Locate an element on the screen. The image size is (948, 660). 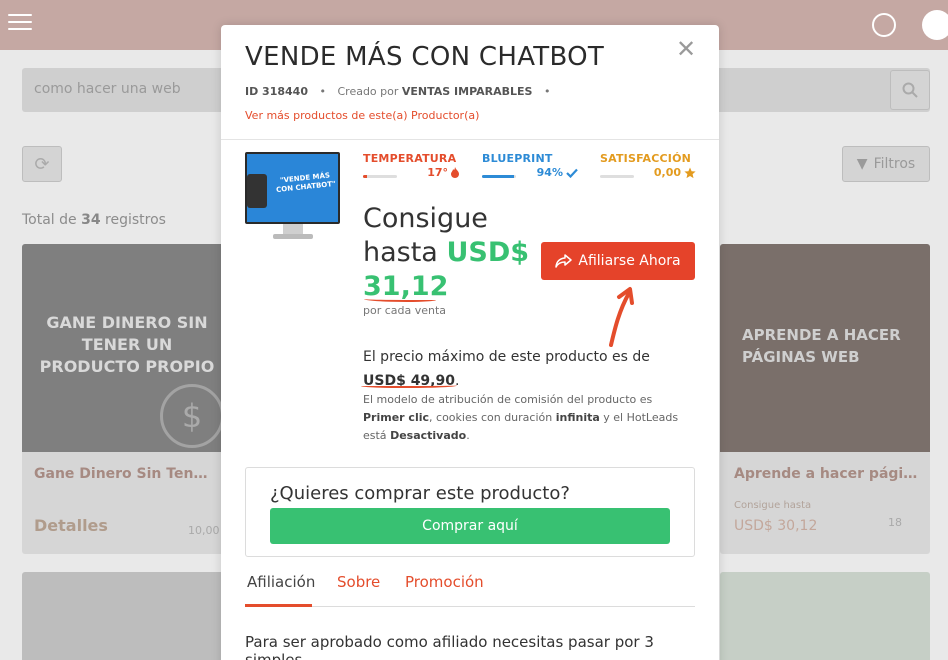
refresh-button: ⟳ is located at coordinates (42, 164).